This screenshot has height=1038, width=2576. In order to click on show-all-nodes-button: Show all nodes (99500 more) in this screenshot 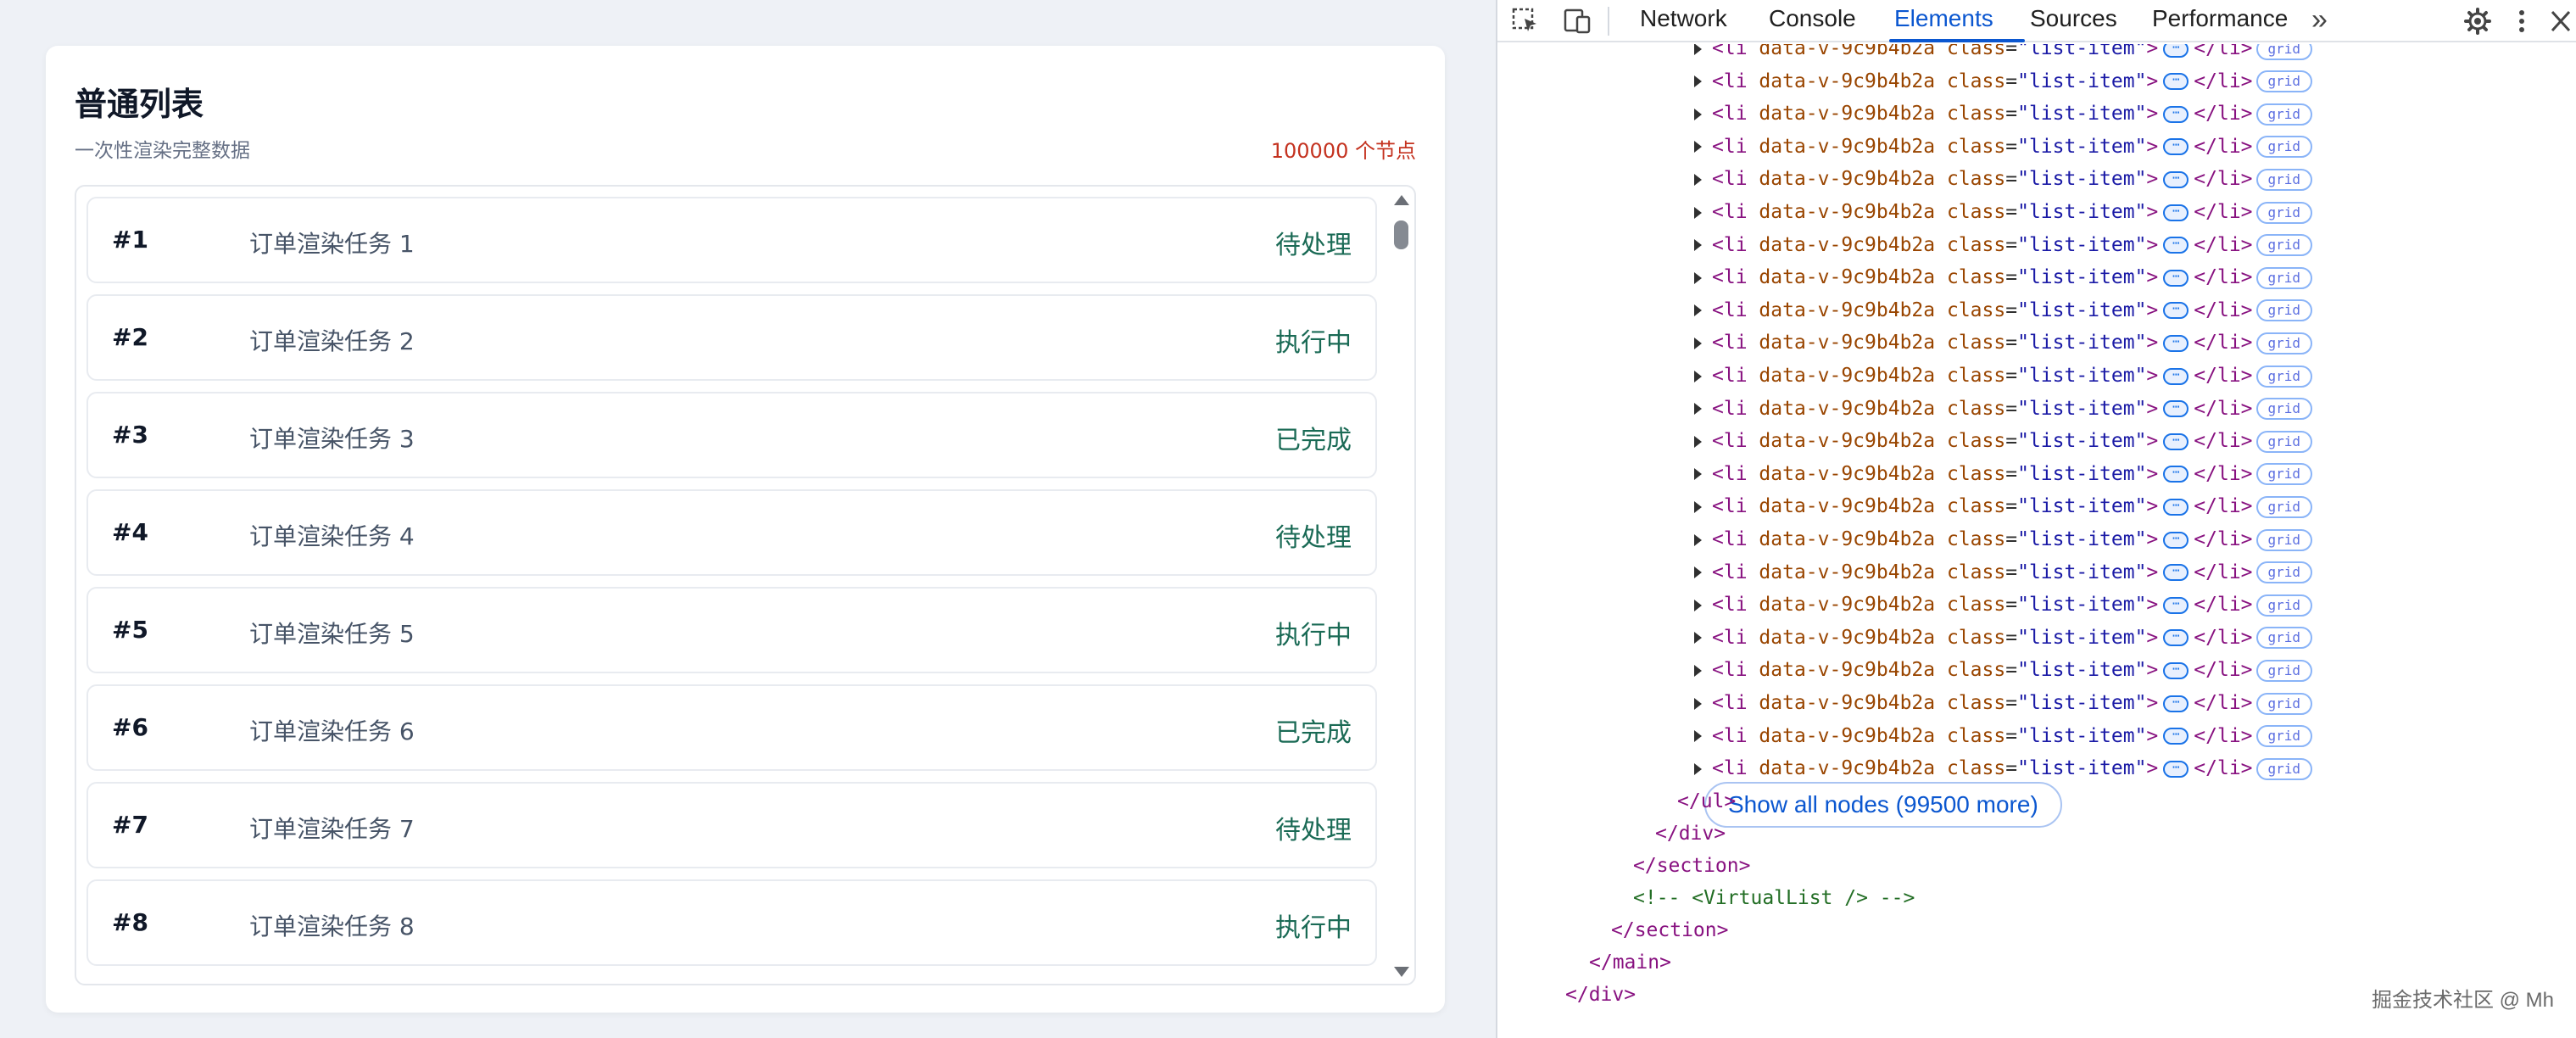, I will do `click(1883, 805)`.